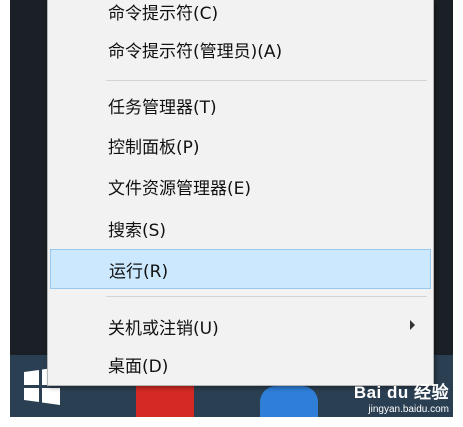 This screenshot has width=463, height=427. What do you see at coordinates (138, 366) in the screenshot?
I see `menu-item-label: 桌面(D)` at bounding box center [138, 366].